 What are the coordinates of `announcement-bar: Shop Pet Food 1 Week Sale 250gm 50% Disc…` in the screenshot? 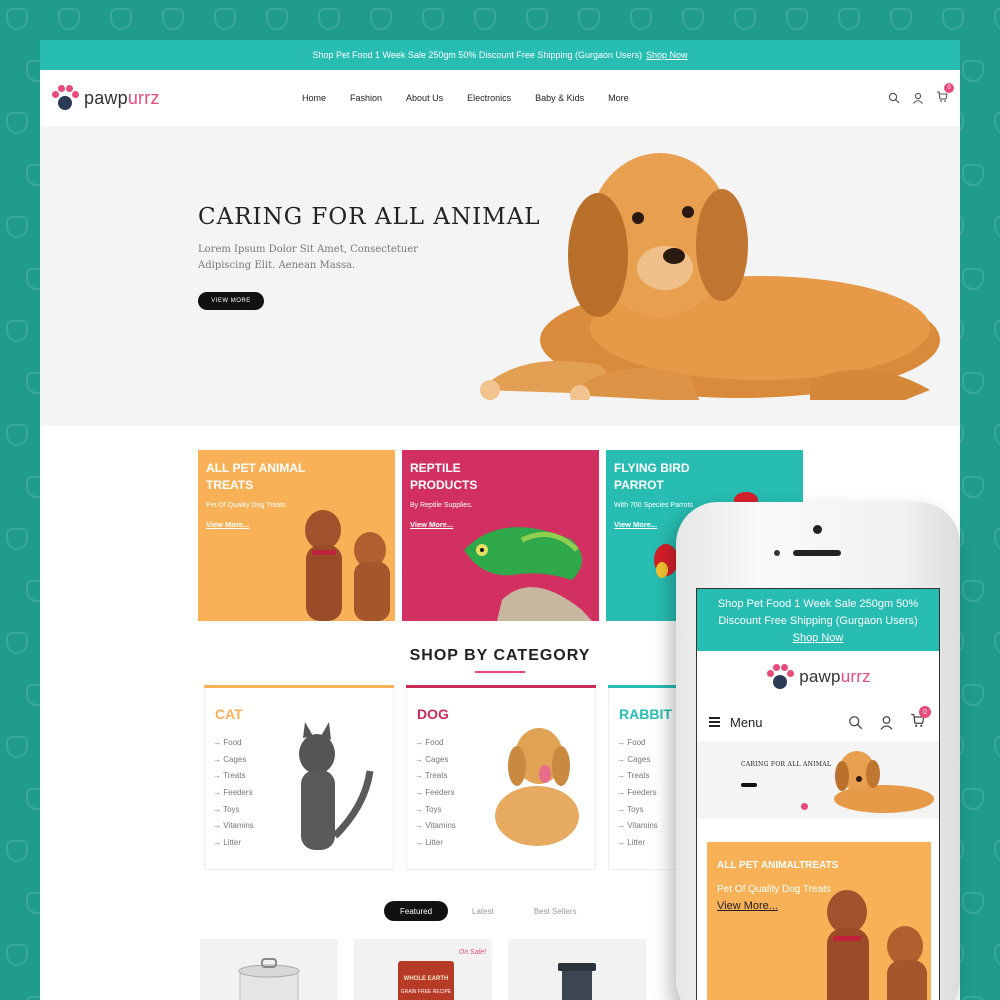 It's located at (500, 55).